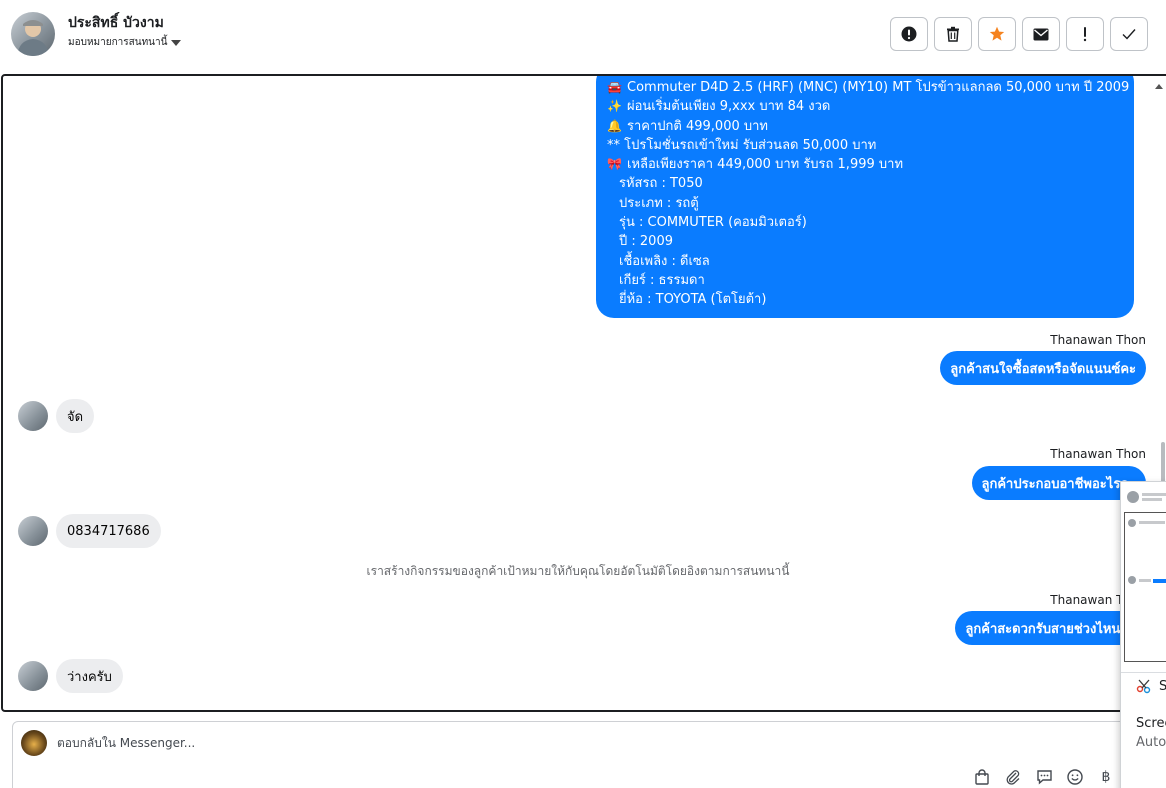 Image resolution: width=1166 pixels, height=788 pixels. What do you see at coordinates (864, 106) in the screenshot?
I see `listing-line: ✨ ผ่อนเริ่มต้นเพียง 9,xxx บาท 84 งวด` at bounding box center [864, 106].